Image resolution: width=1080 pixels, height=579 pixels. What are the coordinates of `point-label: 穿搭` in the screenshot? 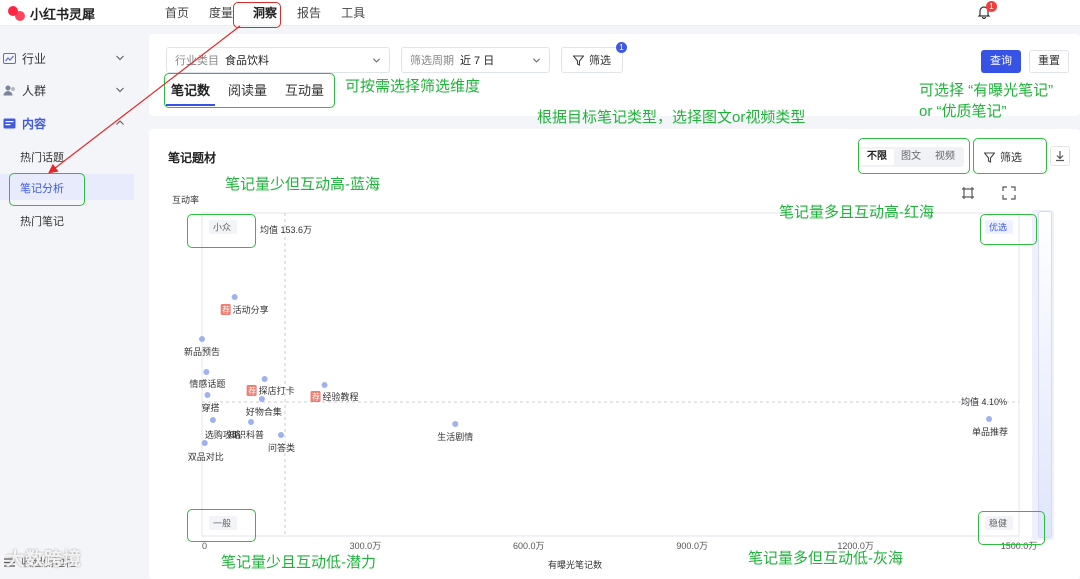 It's located at (210, 407).